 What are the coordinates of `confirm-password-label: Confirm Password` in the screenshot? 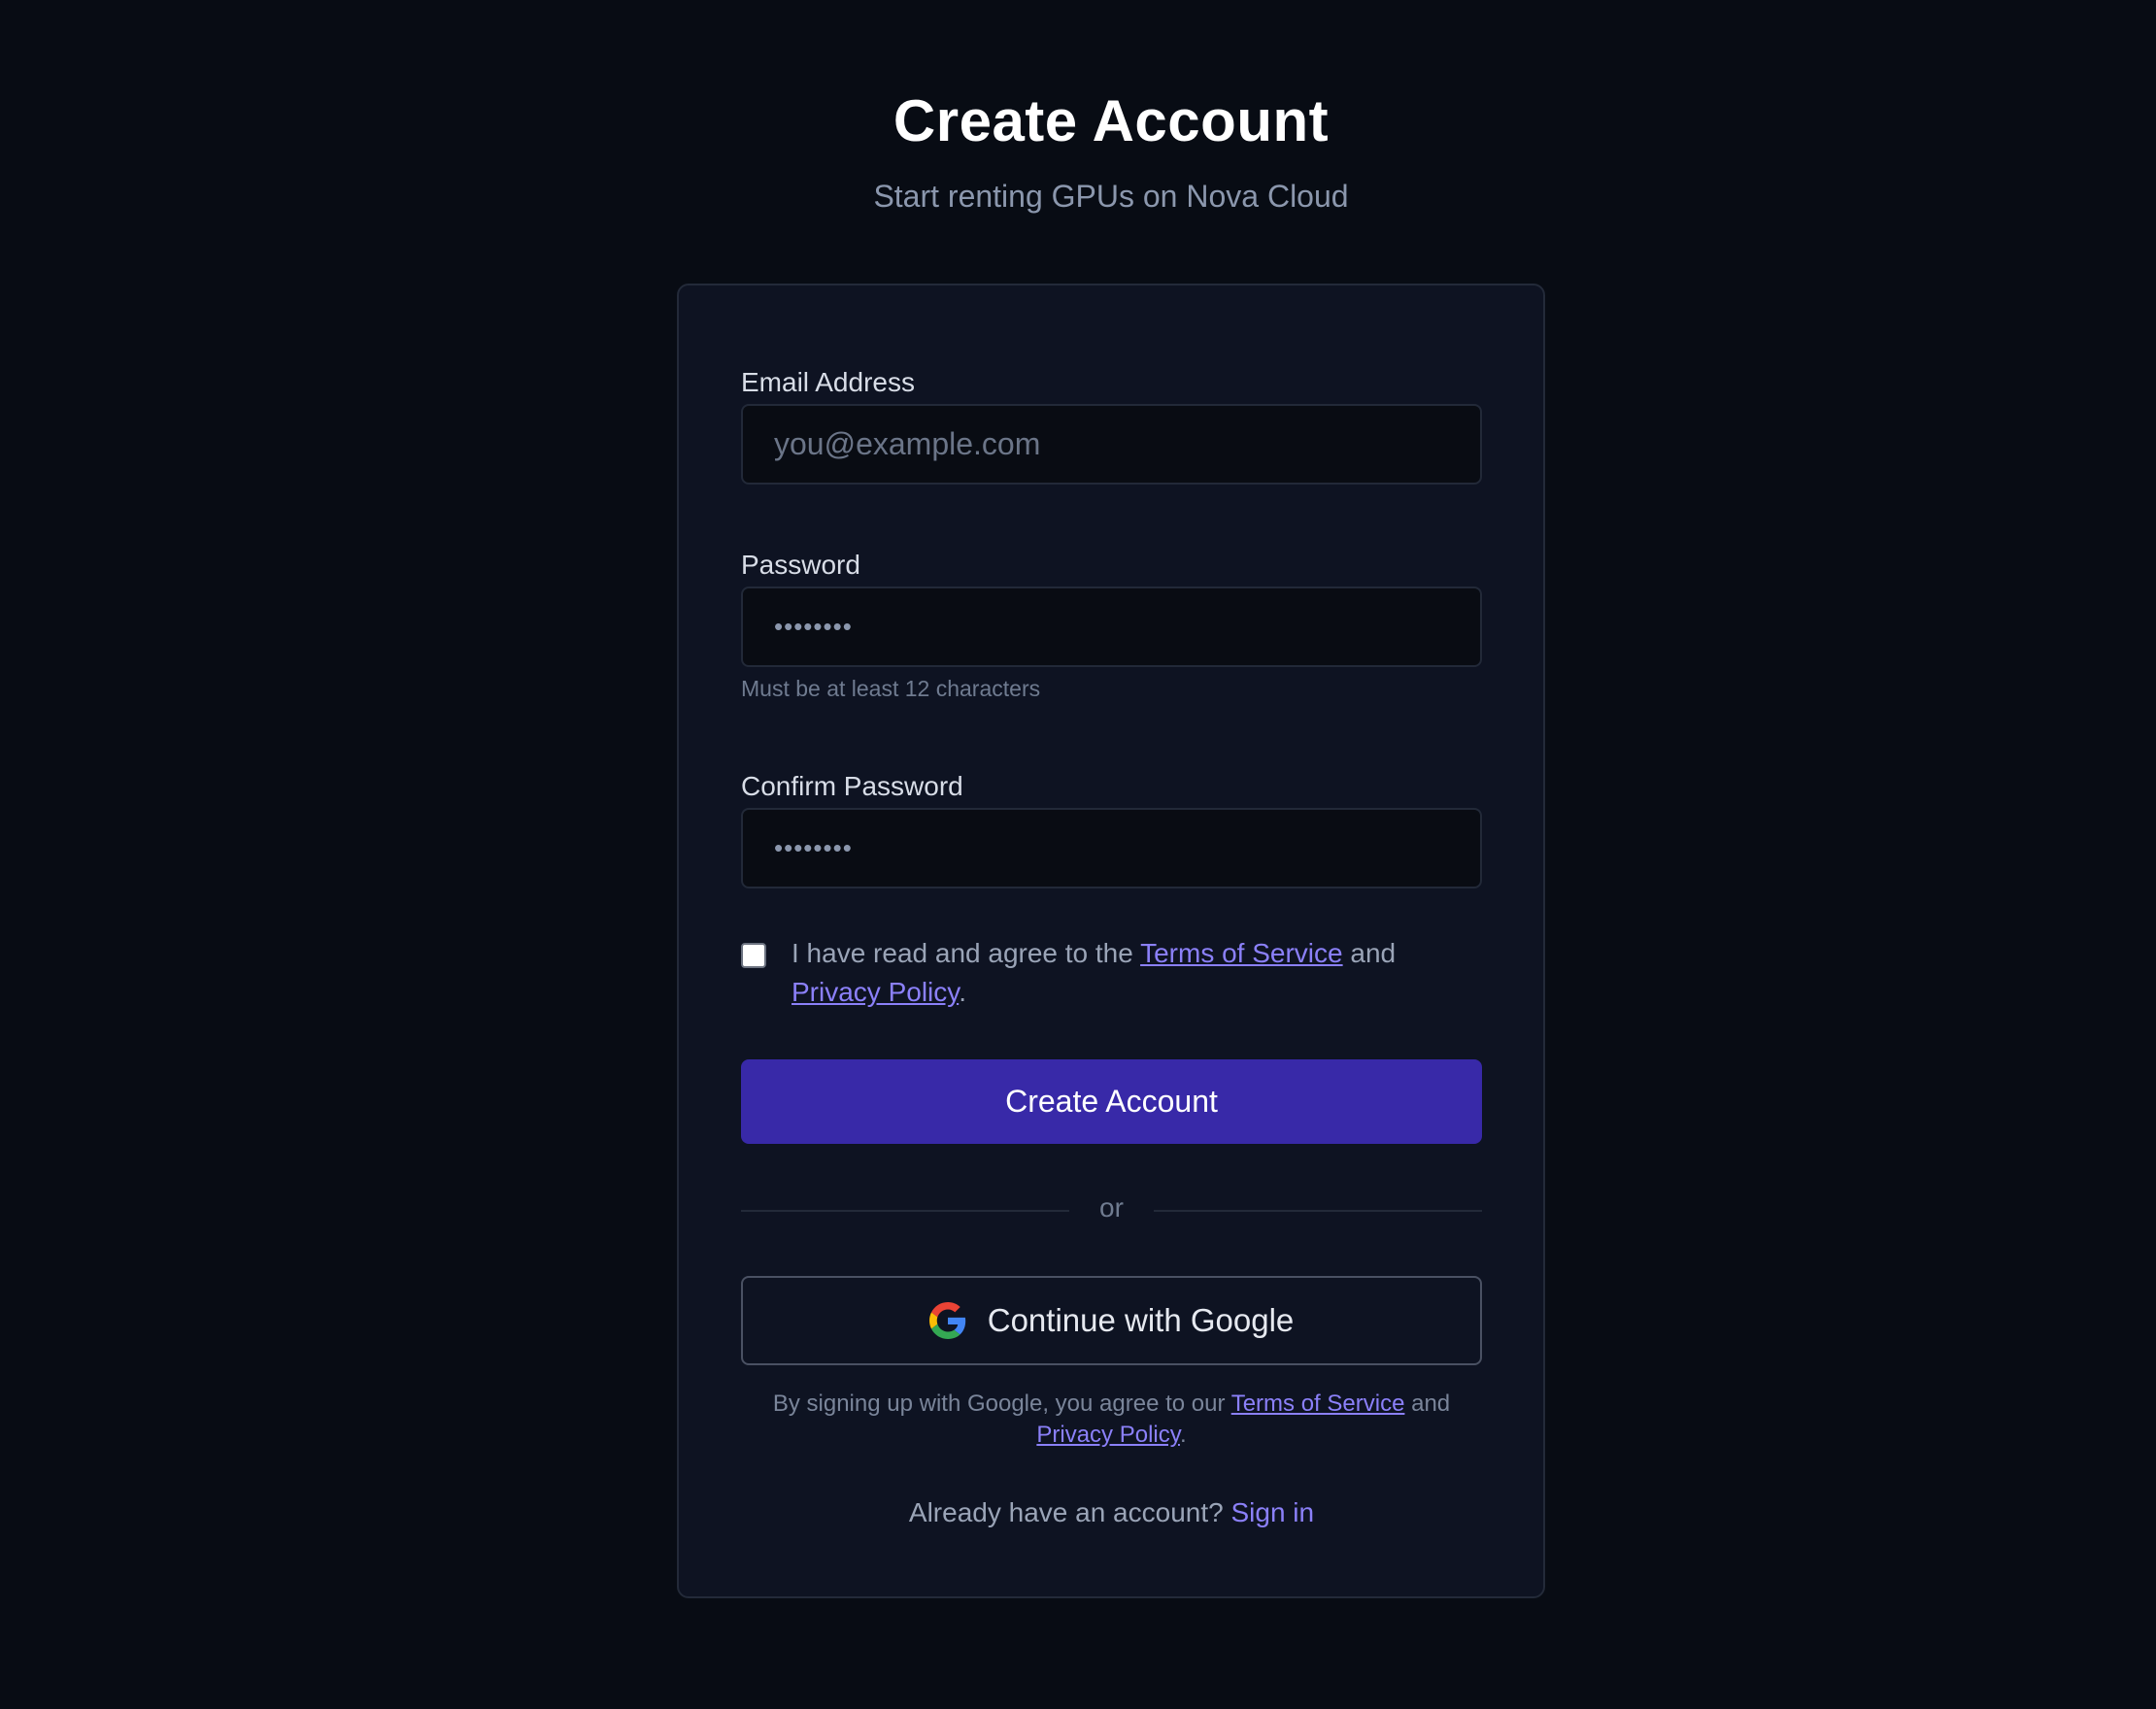 It's located at (852, 786).